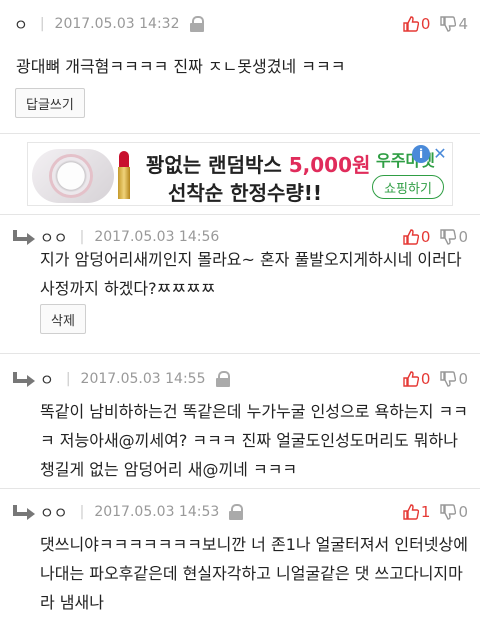  What do you see at coordinates (421, 154) in the screenshot?
I see `ad-info-icon: i` at bounding box center [421, 154].